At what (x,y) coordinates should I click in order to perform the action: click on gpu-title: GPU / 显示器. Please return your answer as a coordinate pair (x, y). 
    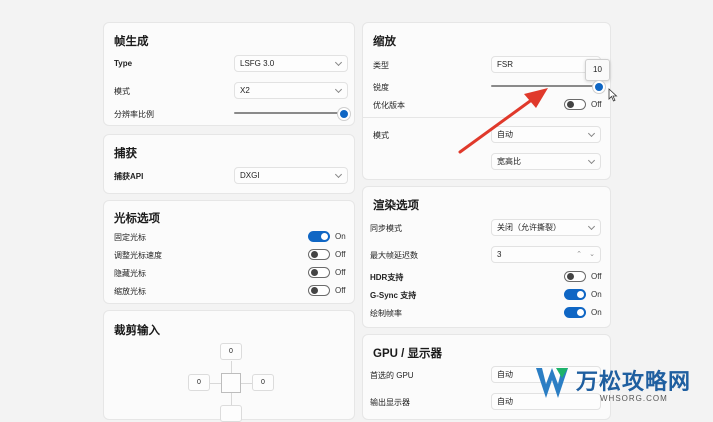
    Looking at the image, I should click on (408, 354).